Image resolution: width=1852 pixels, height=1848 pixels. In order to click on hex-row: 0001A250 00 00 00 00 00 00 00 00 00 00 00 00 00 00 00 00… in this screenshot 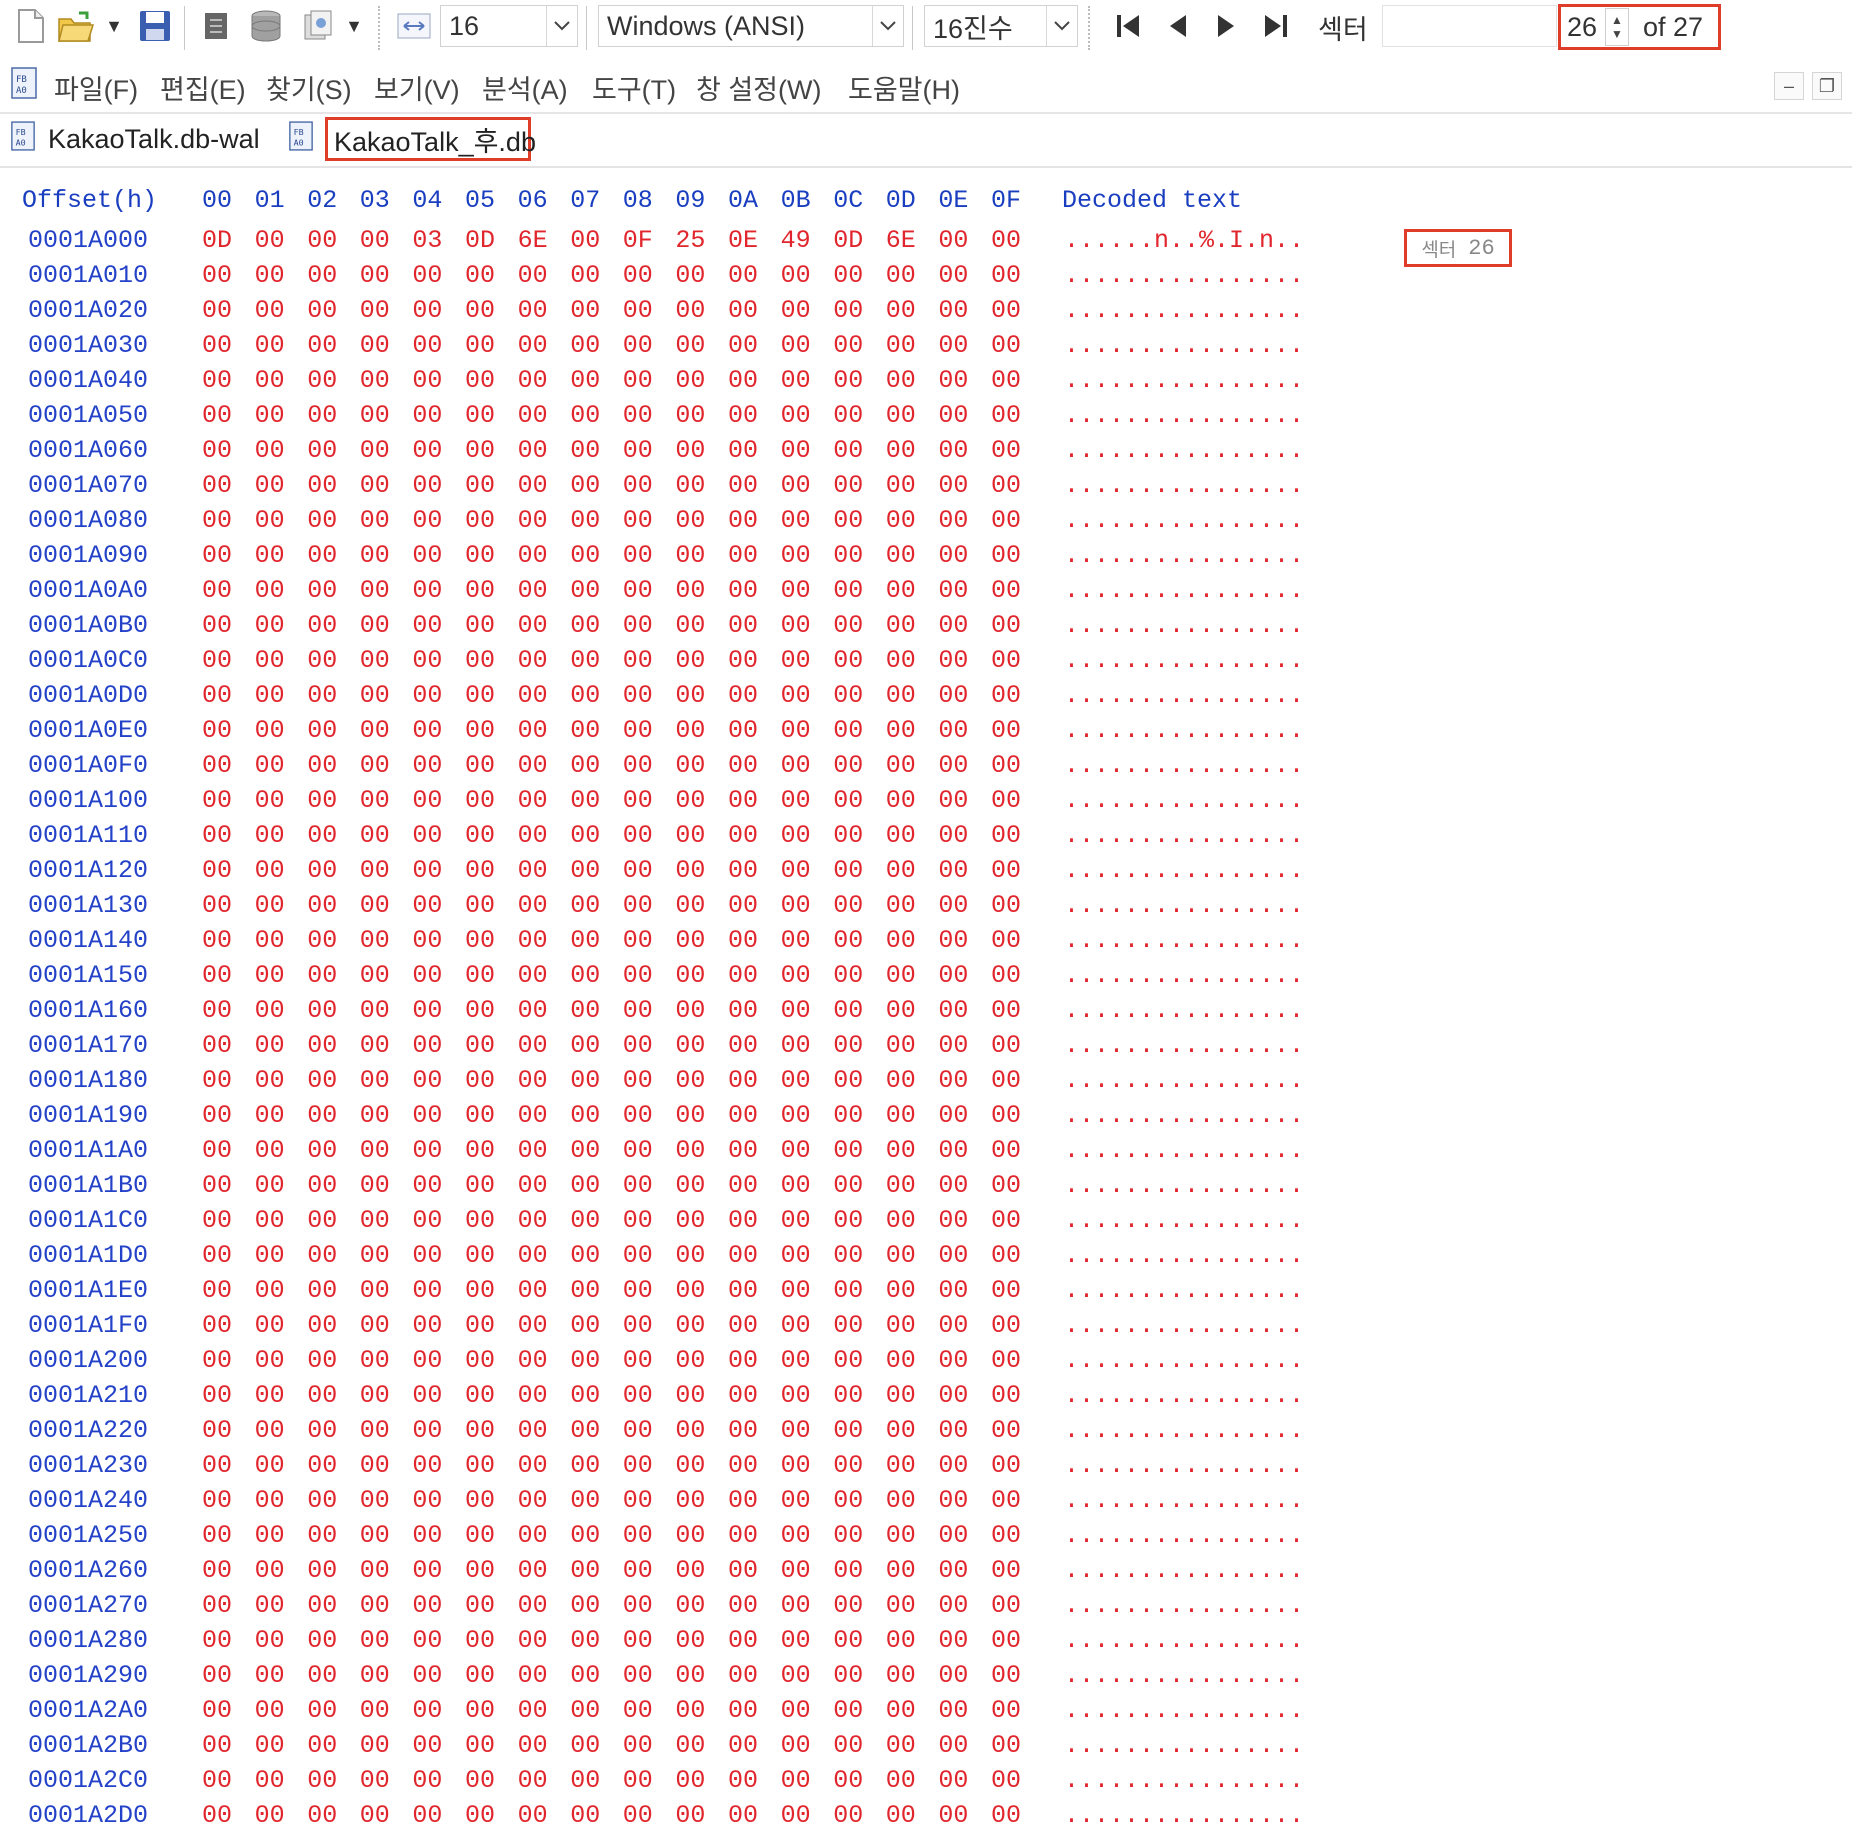, I will do `click(926, 1538)`.